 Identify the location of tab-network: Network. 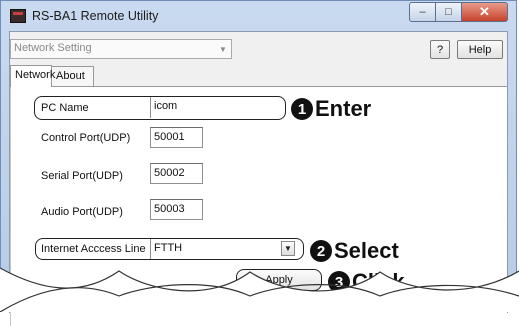
(32, 76).